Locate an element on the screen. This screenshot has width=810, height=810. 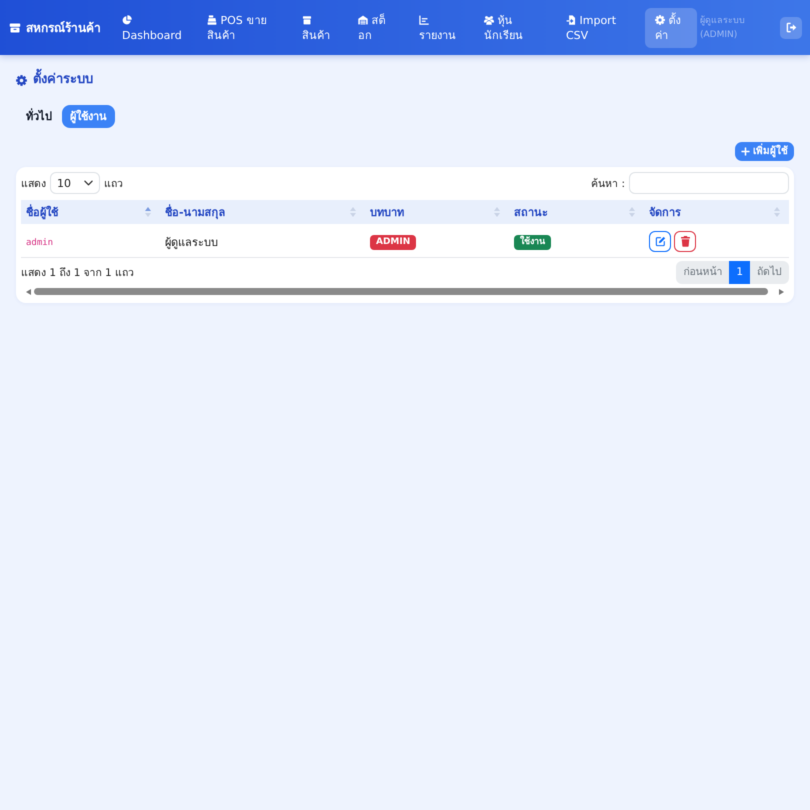
user-name: ผู้ดูแลระบบ (ADMIN) is located at coordinates (723, 28).